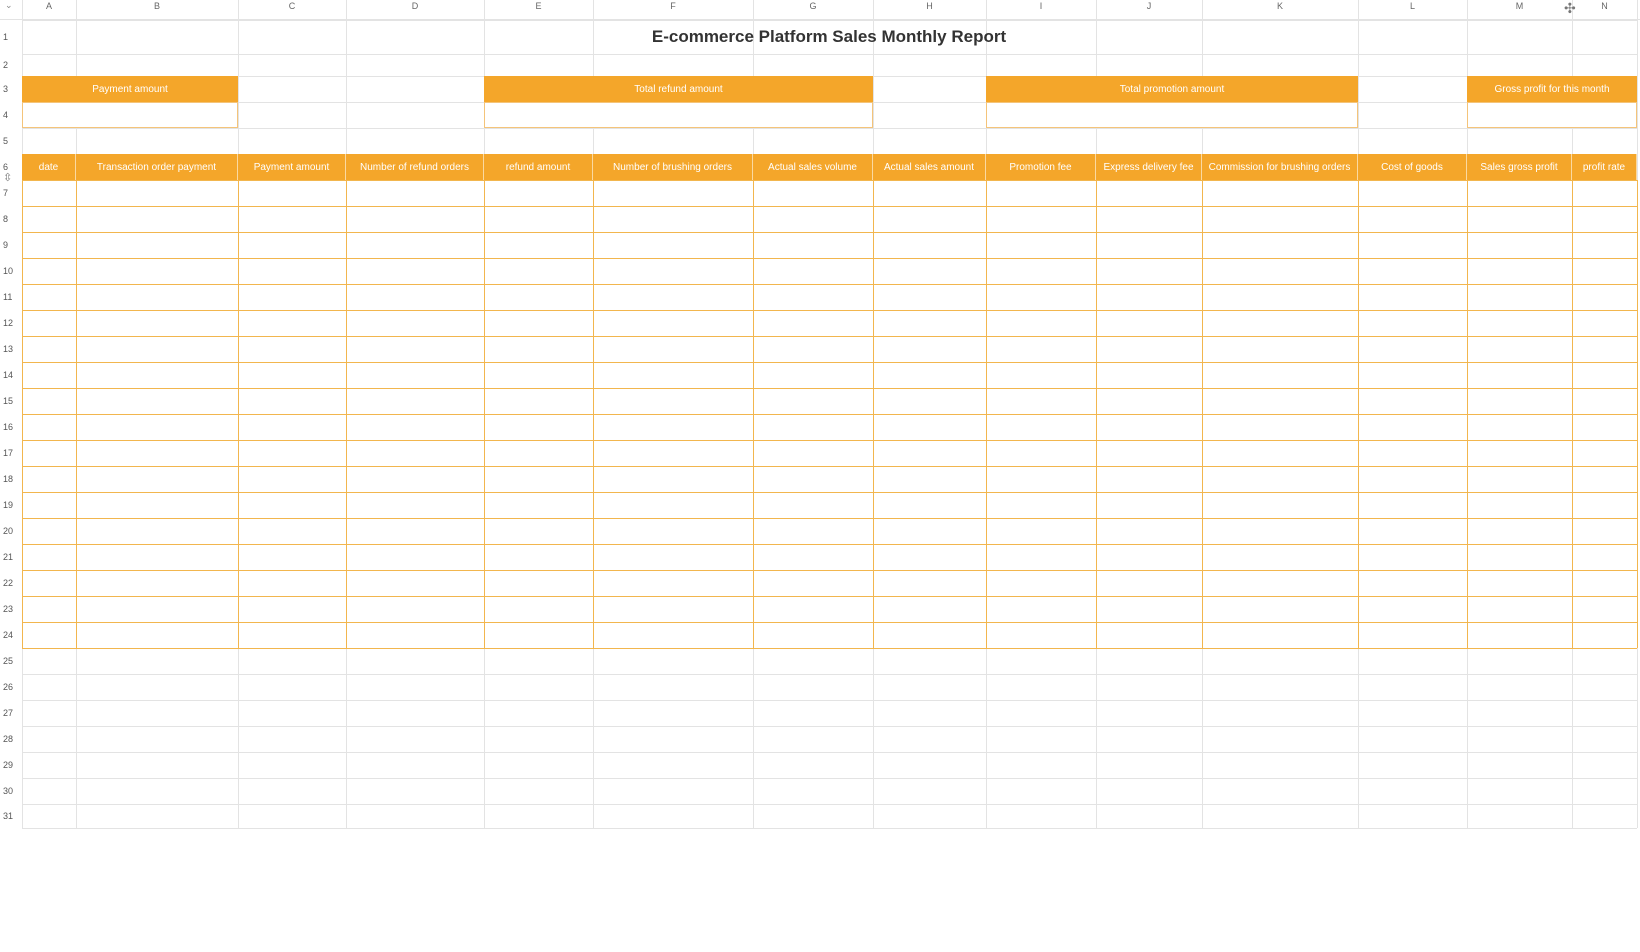 This screenshot has height=952, width=1640. What do you see at coordinates (157, 167) in the screenshot?
I see `table-header-1: Transaction order payment` at bounding box center [157, 167].